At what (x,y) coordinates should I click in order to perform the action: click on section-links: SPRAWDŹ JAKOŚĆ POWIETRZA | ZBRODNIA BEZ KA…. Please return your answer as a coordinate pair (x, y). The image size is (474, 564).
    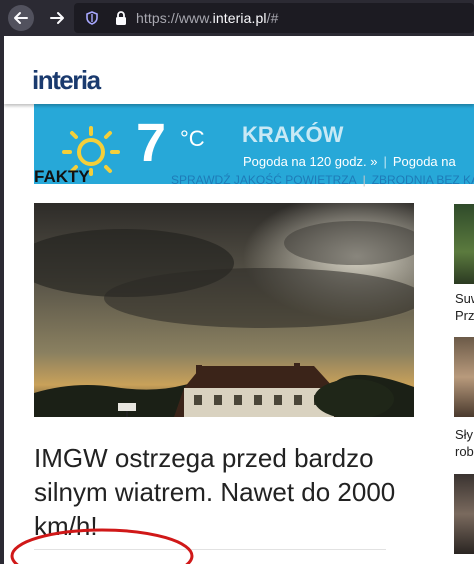
    Looking at the image, I should click on (322, 180).